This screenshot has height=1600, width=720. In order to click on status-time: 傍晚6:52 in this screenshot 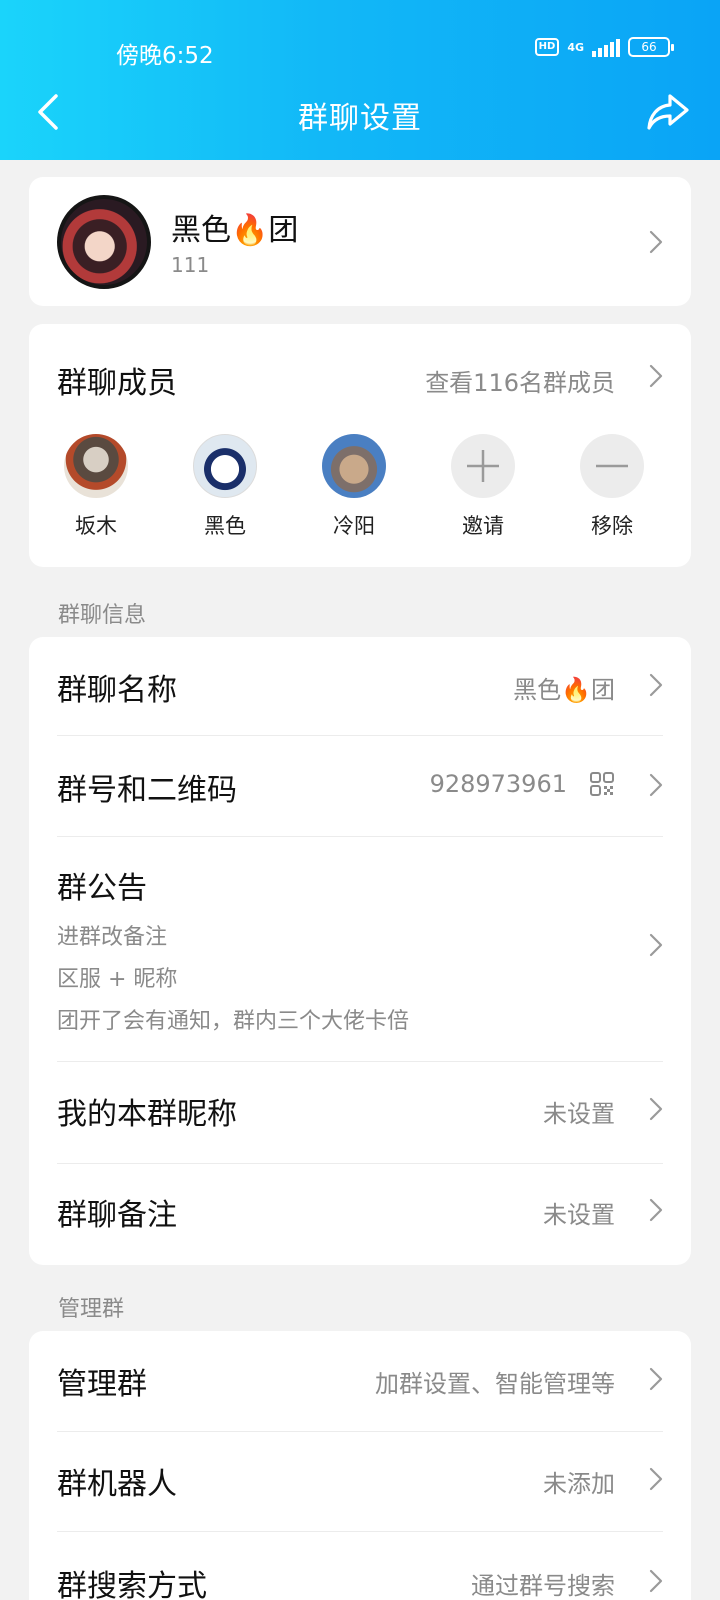, I will do `click(165, 56)`.